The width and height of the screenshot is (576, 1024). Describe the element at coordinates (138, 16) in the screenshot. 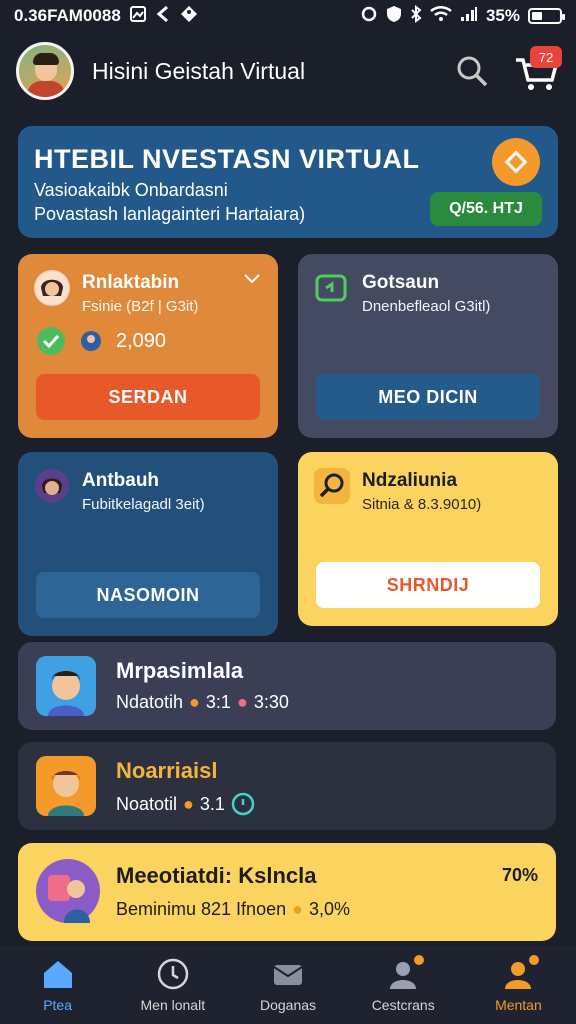

I see `image-notification-icon` at that location.